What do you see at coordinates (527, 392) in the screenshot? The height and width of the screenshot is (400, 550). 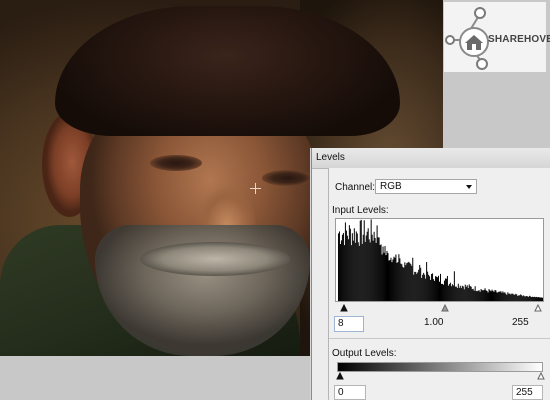 I see `output-high-field: 255` at bounding box center [527, 392].